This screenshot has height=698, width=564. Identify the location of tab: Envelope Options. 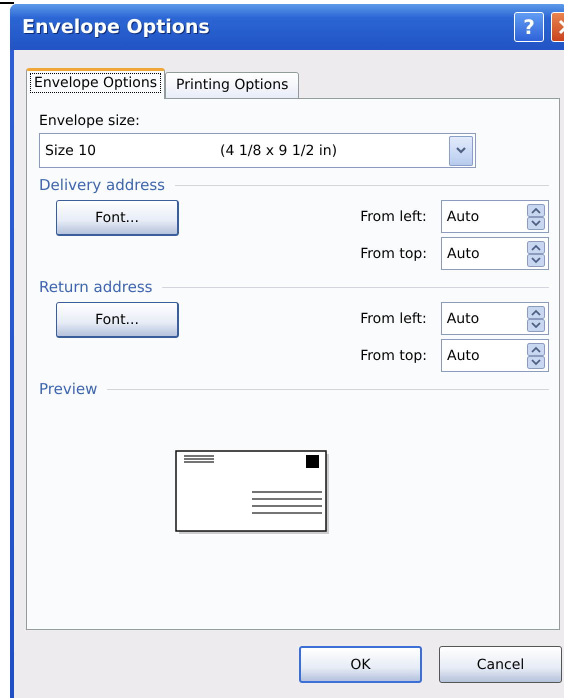
(96, 83).